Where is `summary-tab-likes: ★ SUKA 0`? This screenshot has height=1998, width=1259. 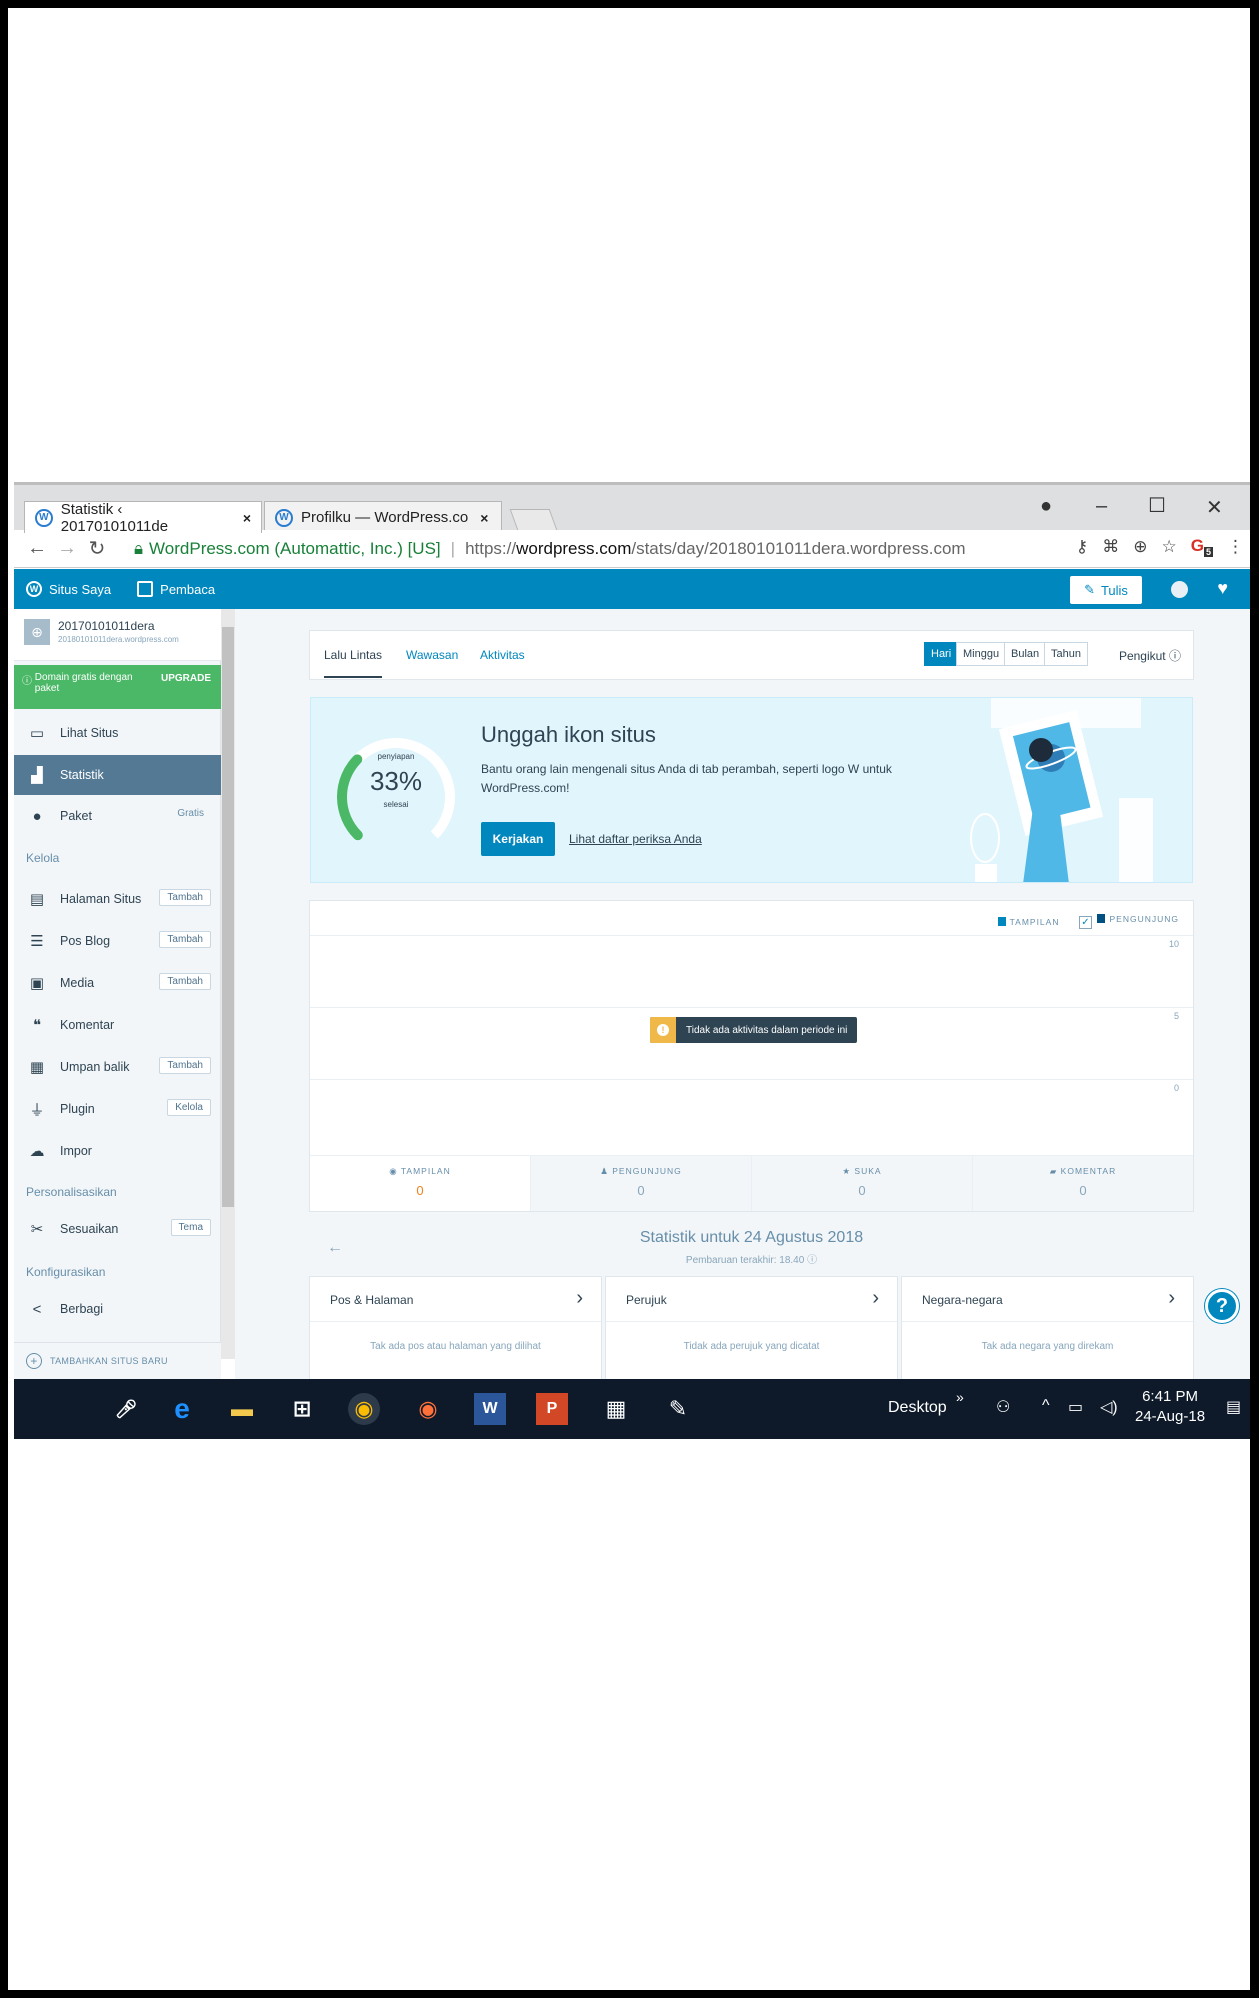
summary-tab-likes: ★ SUKA 0 is located at coordinates (862, 1183).